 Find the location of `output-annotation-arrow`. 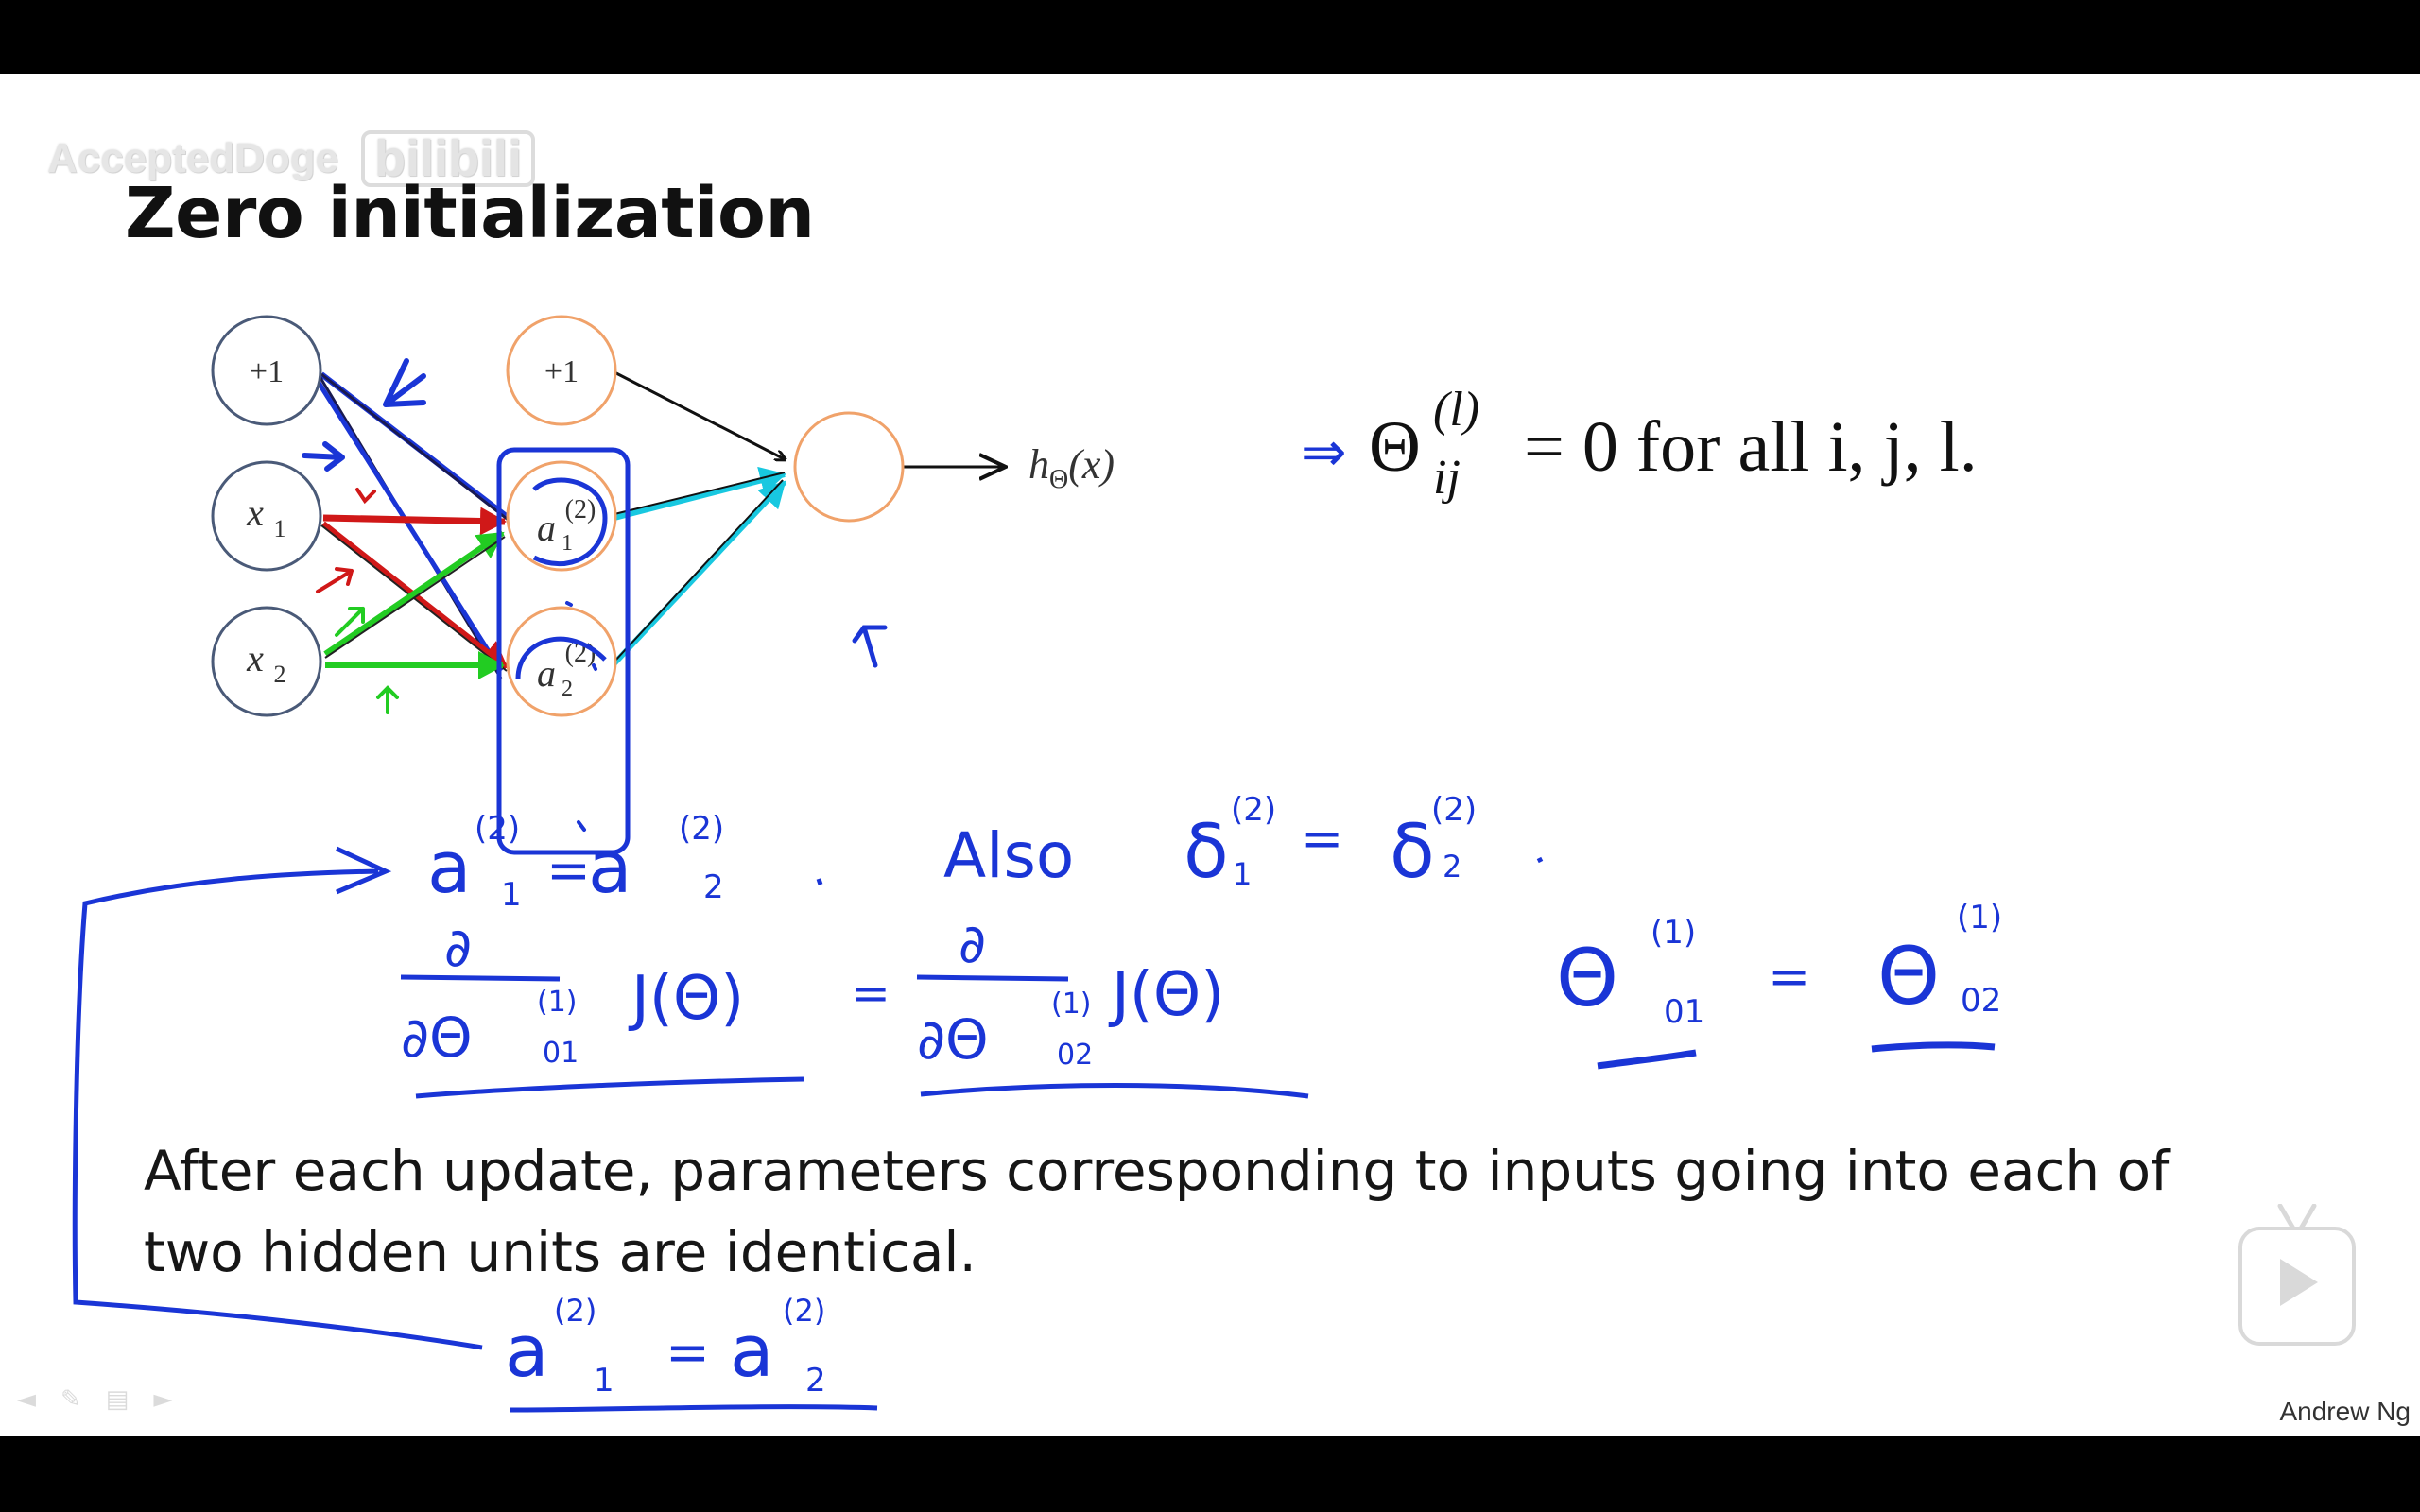

output-annotation-arrow is located at coordinates (870, 646).